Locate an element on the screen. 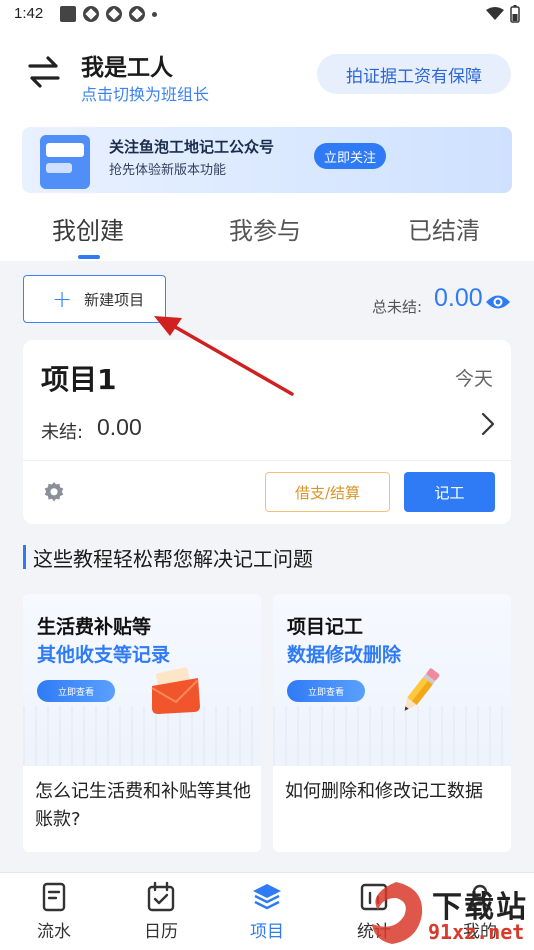 This screenshot has width=534, height=950. new-project-label: 新建项目 is located at coordinates (114, 299).